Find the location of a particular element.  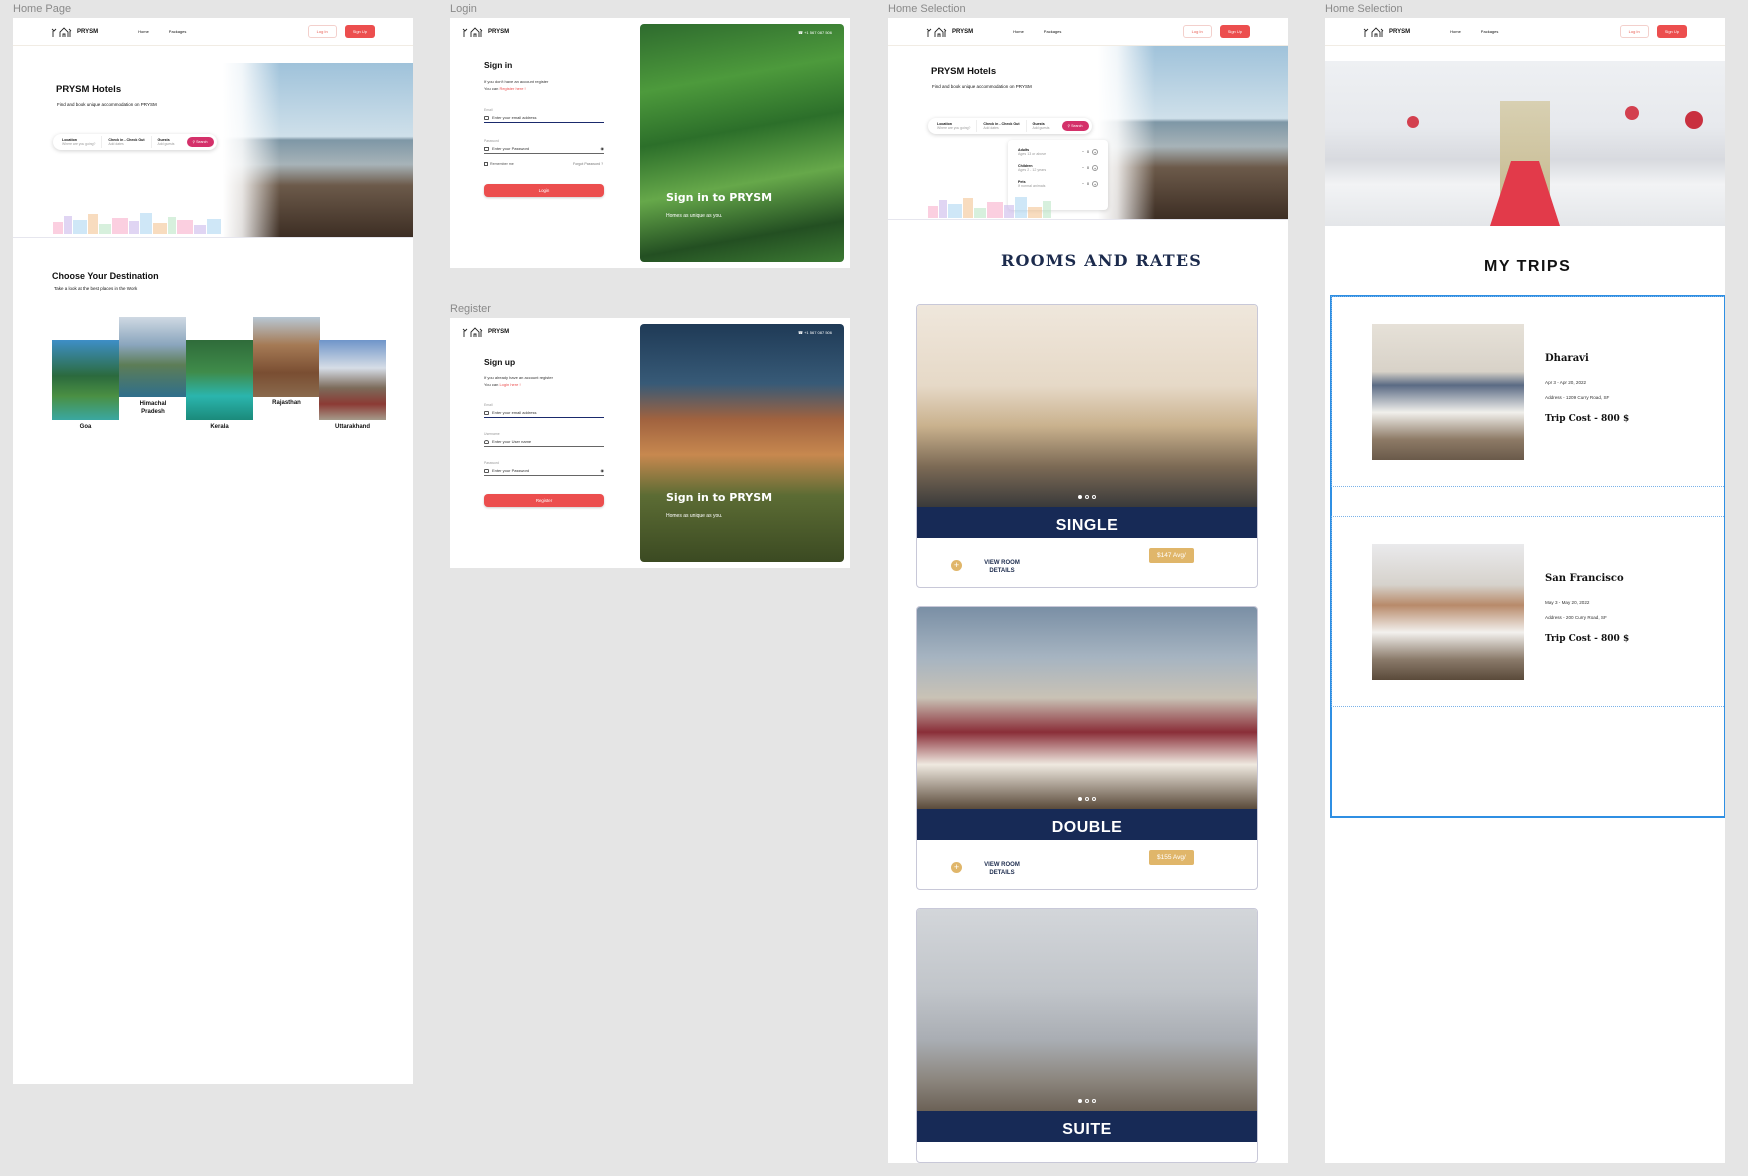

trip-cost: Trip Cost - 800 $ is located at coordinates (1587, 639).